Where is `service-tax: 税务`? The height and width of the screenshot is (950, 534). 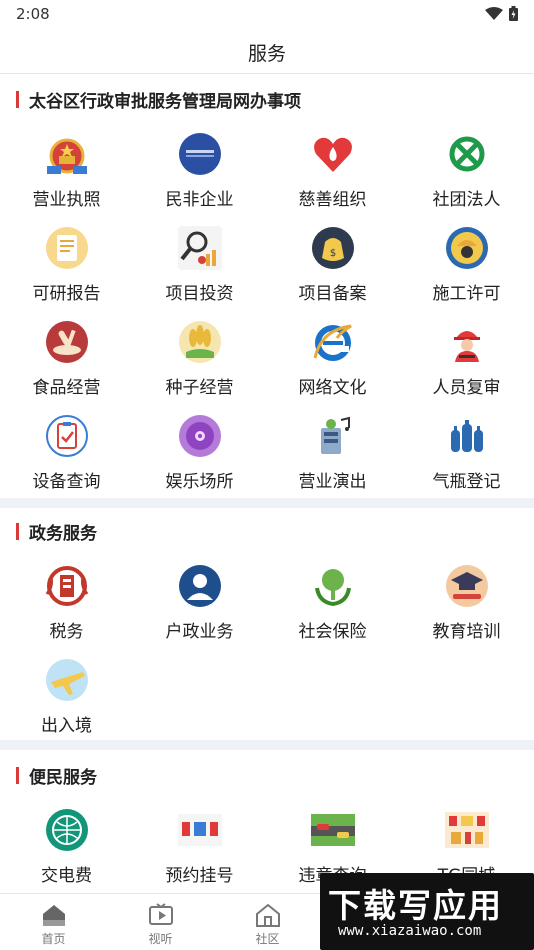 service-tax: 税务 is located at coordinates (66, 609).